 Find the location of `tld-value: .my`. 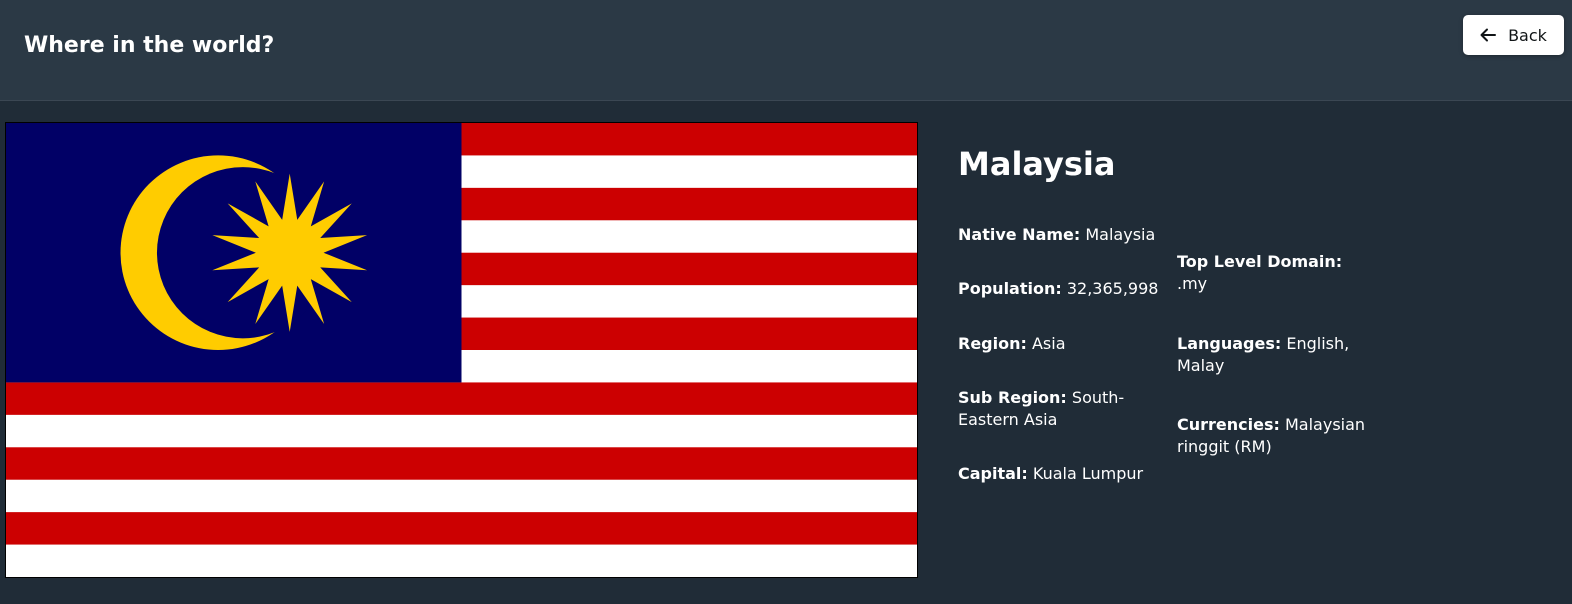

tld-value: .my is located at coordinates (1192, 283).